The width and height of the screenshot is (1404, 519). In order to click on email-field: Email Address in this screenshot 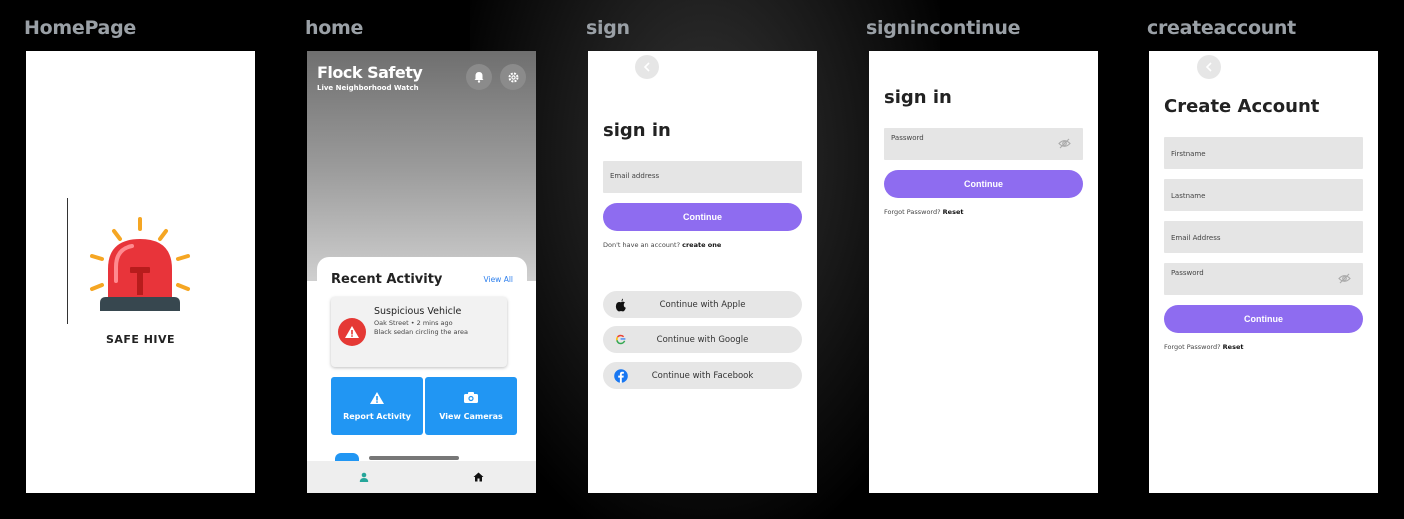, I will do `click(1263, 237)`.